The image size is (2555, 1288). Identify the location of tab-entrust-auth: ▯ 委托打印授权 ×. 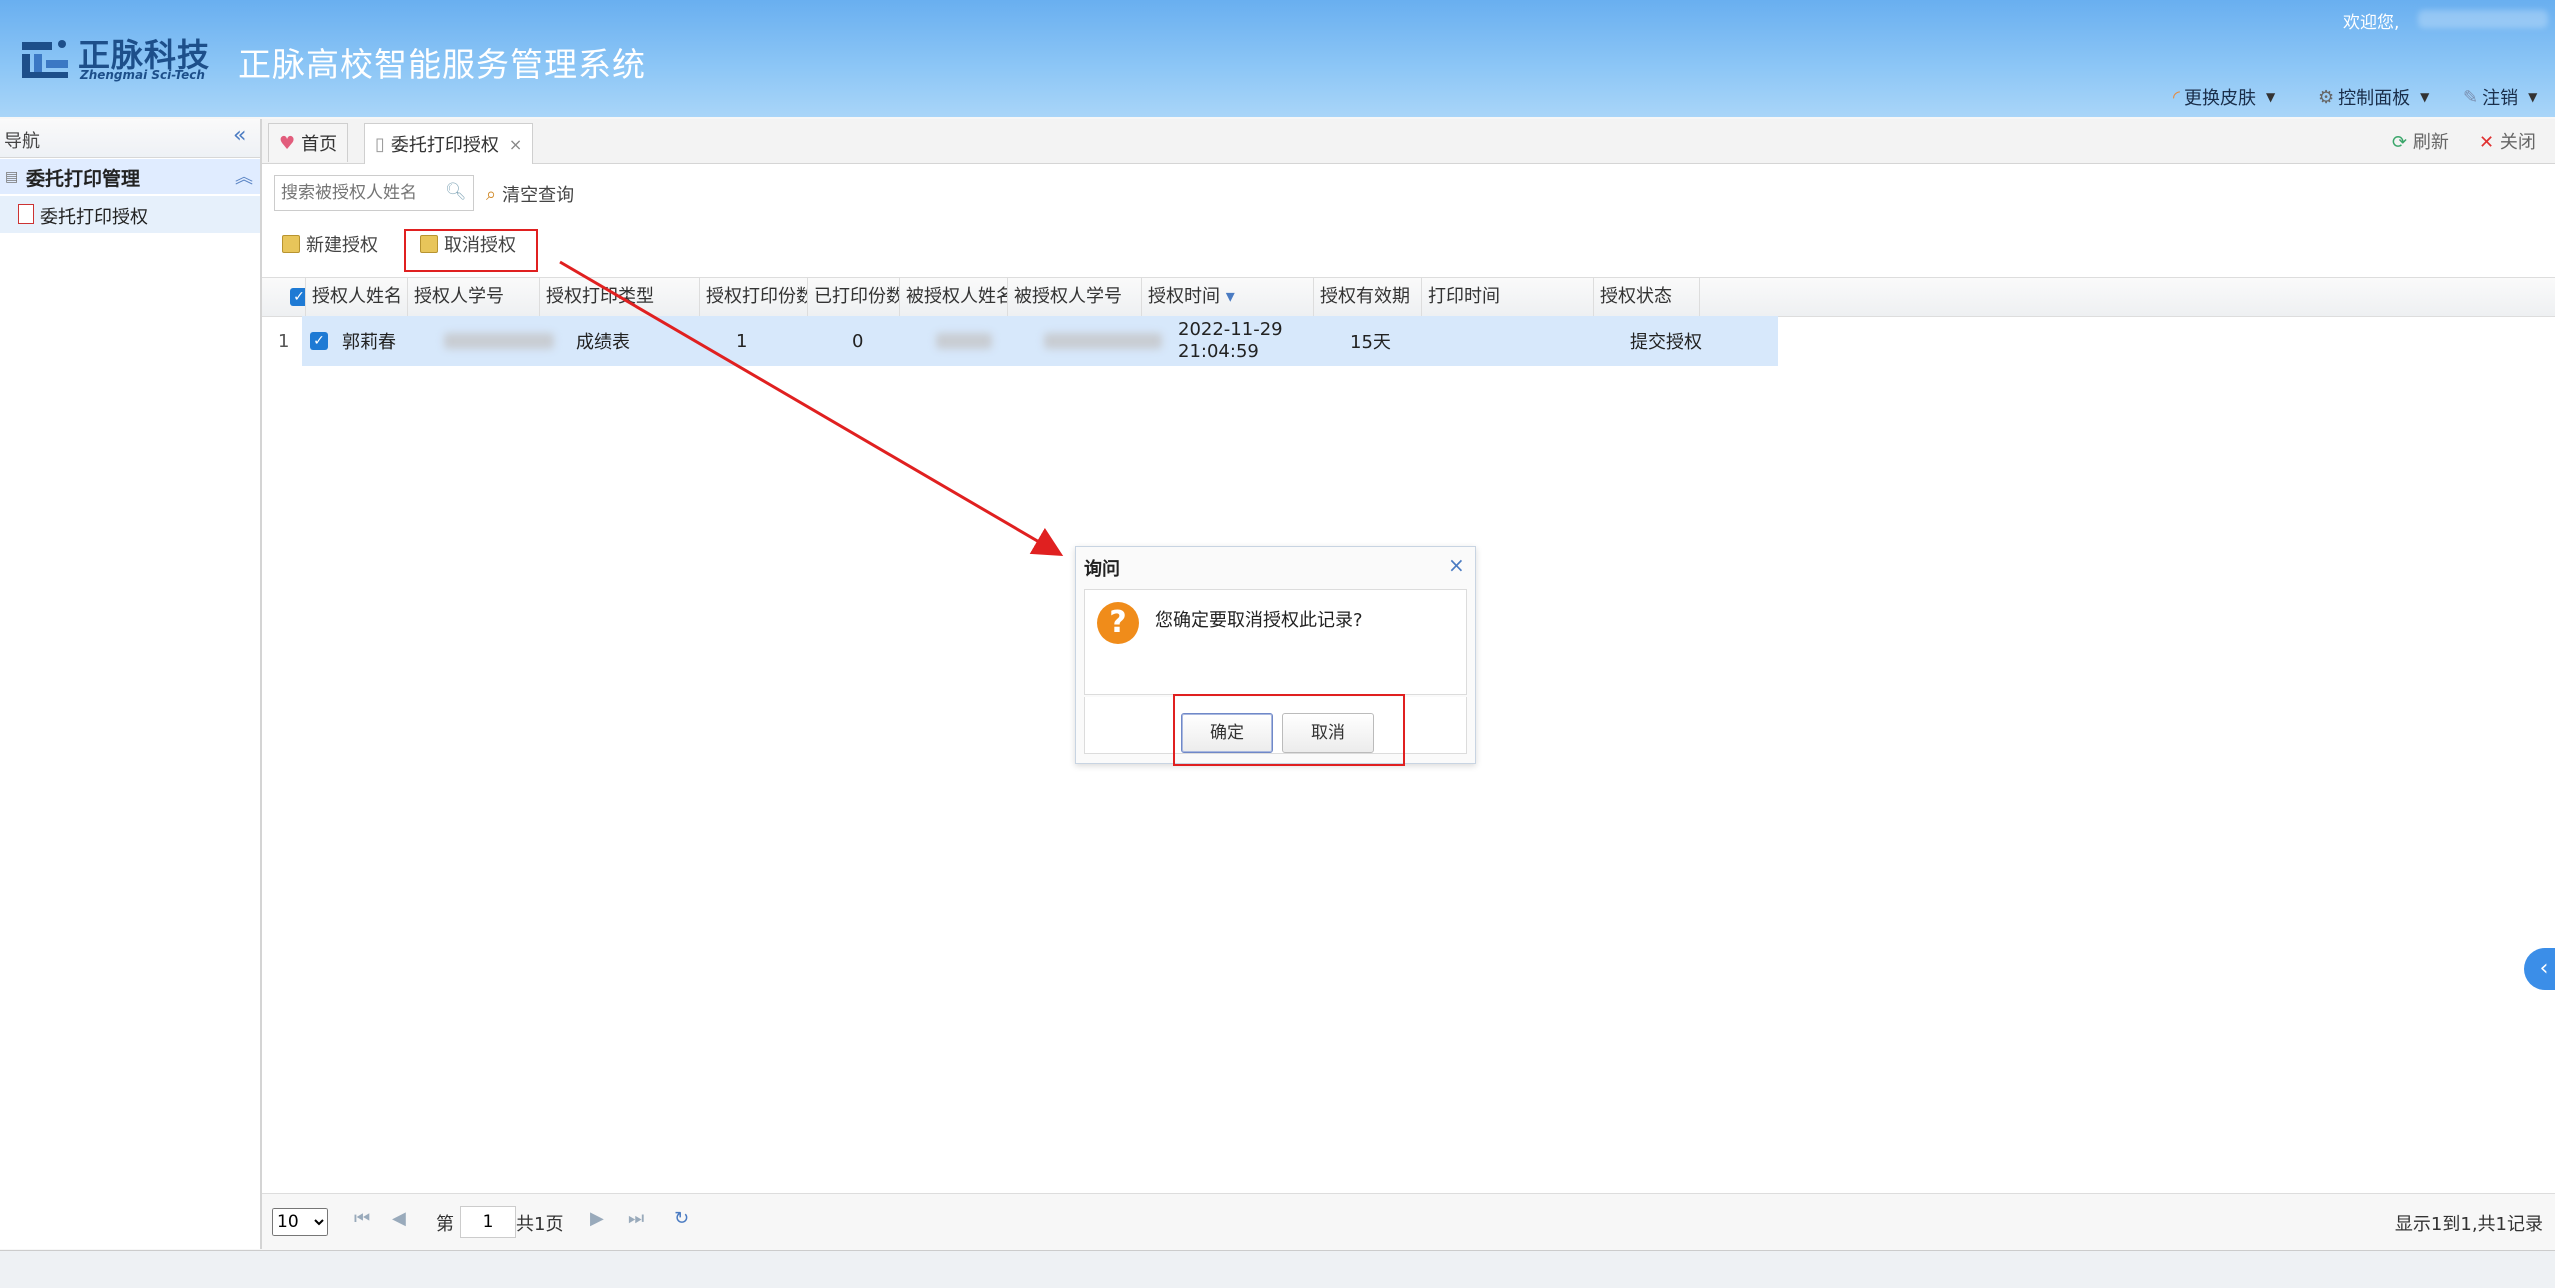
(449, 143).